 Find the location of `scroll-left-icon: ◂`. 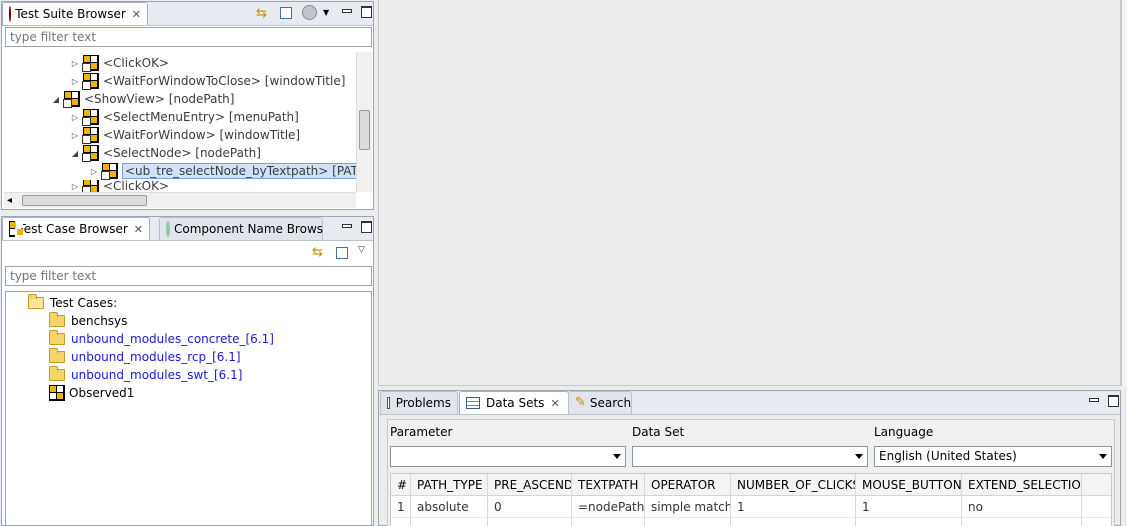

scroll-left-icon: ◂ is located at coordinates (9, 200).